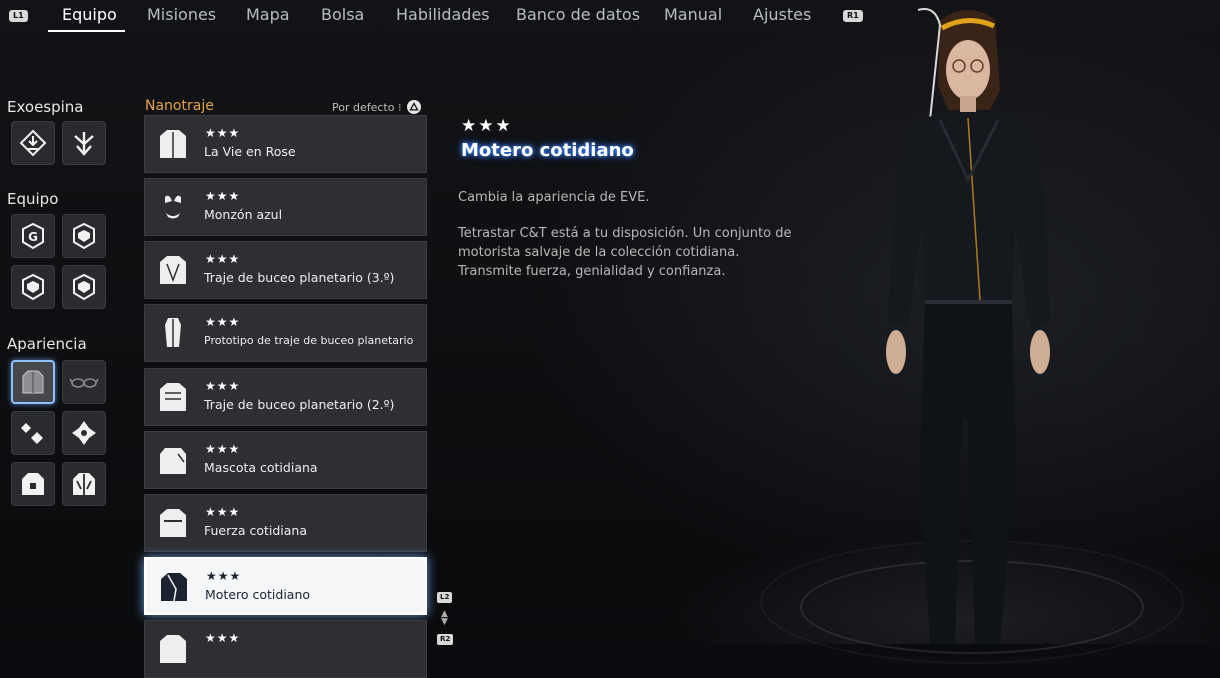 This screenshot has width=1220, height=678. I want to click on appearance-nanosuit-slot, so click(33, 382).